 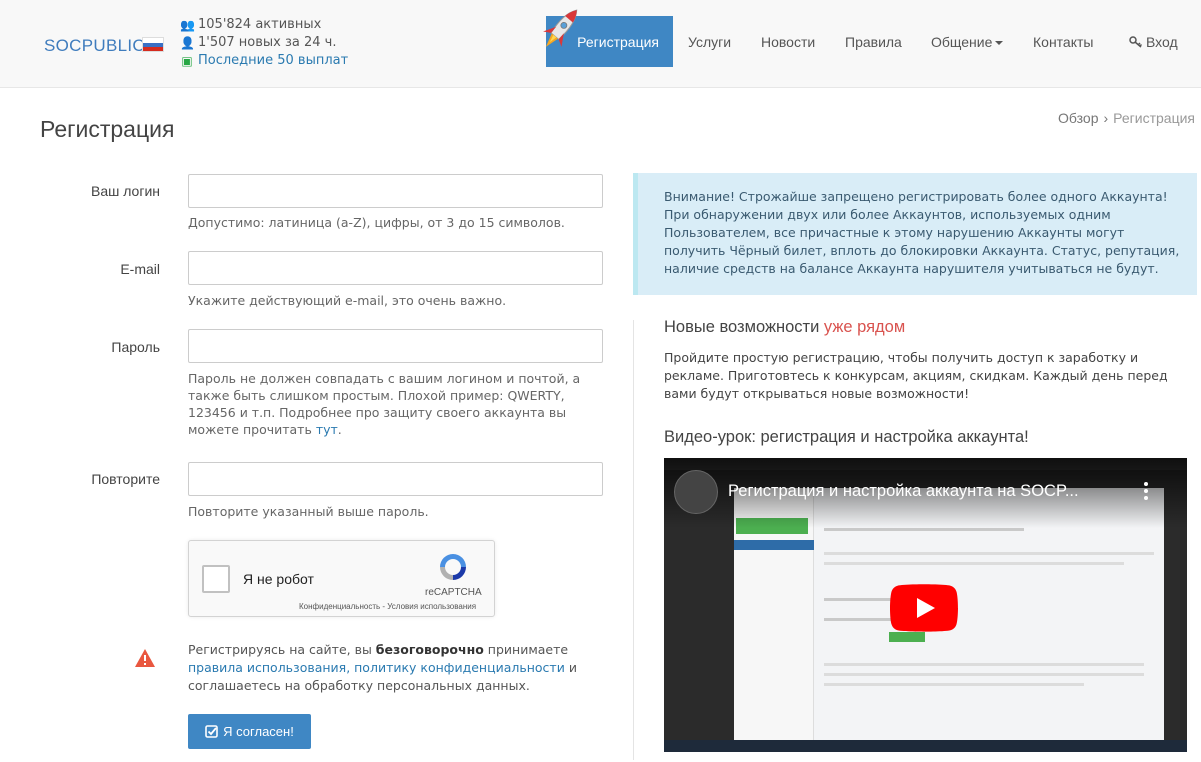 I want to click on check-square-icon, so click(x=211, y=731).